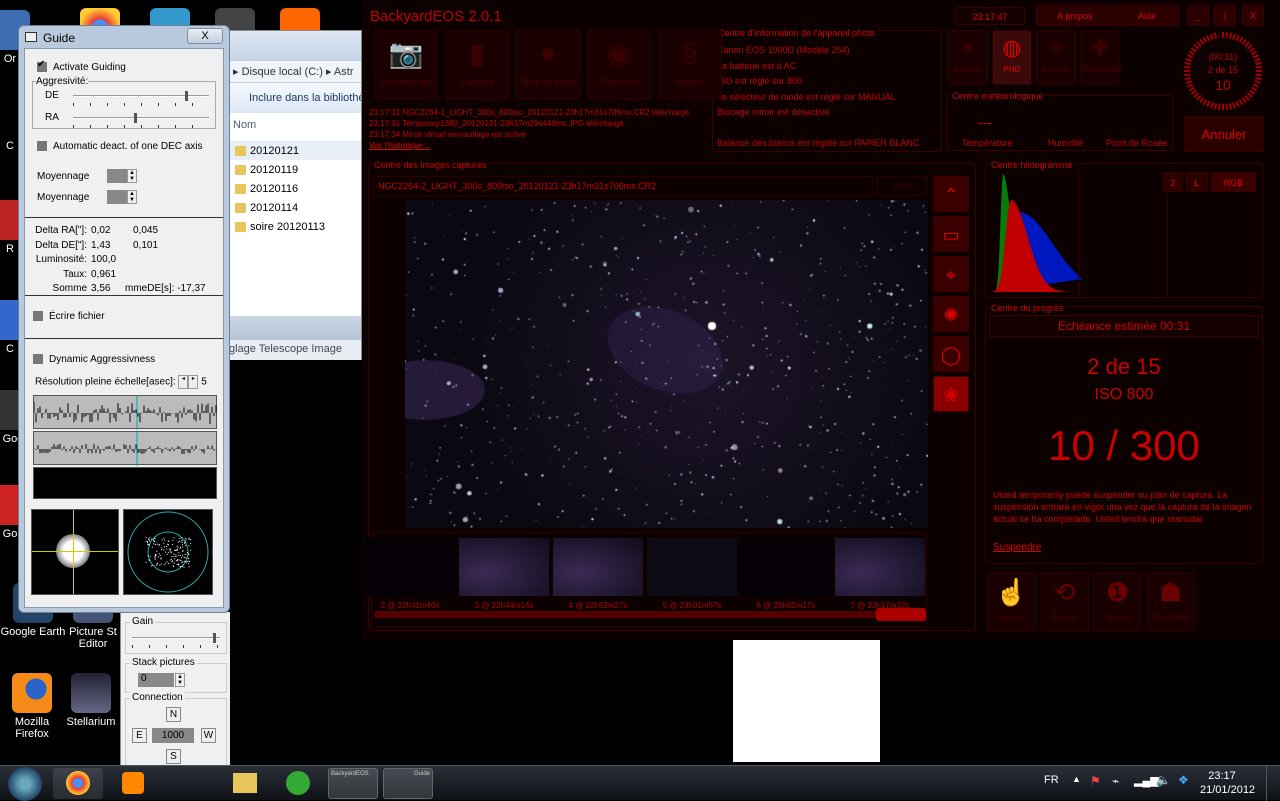 This screenshot has width=1280, height=801. What do you see at coordinates (1012, 57) in the screenshot?
I see `plugin-button-1: ◍ PHD` at bounding box center [1012, 57].